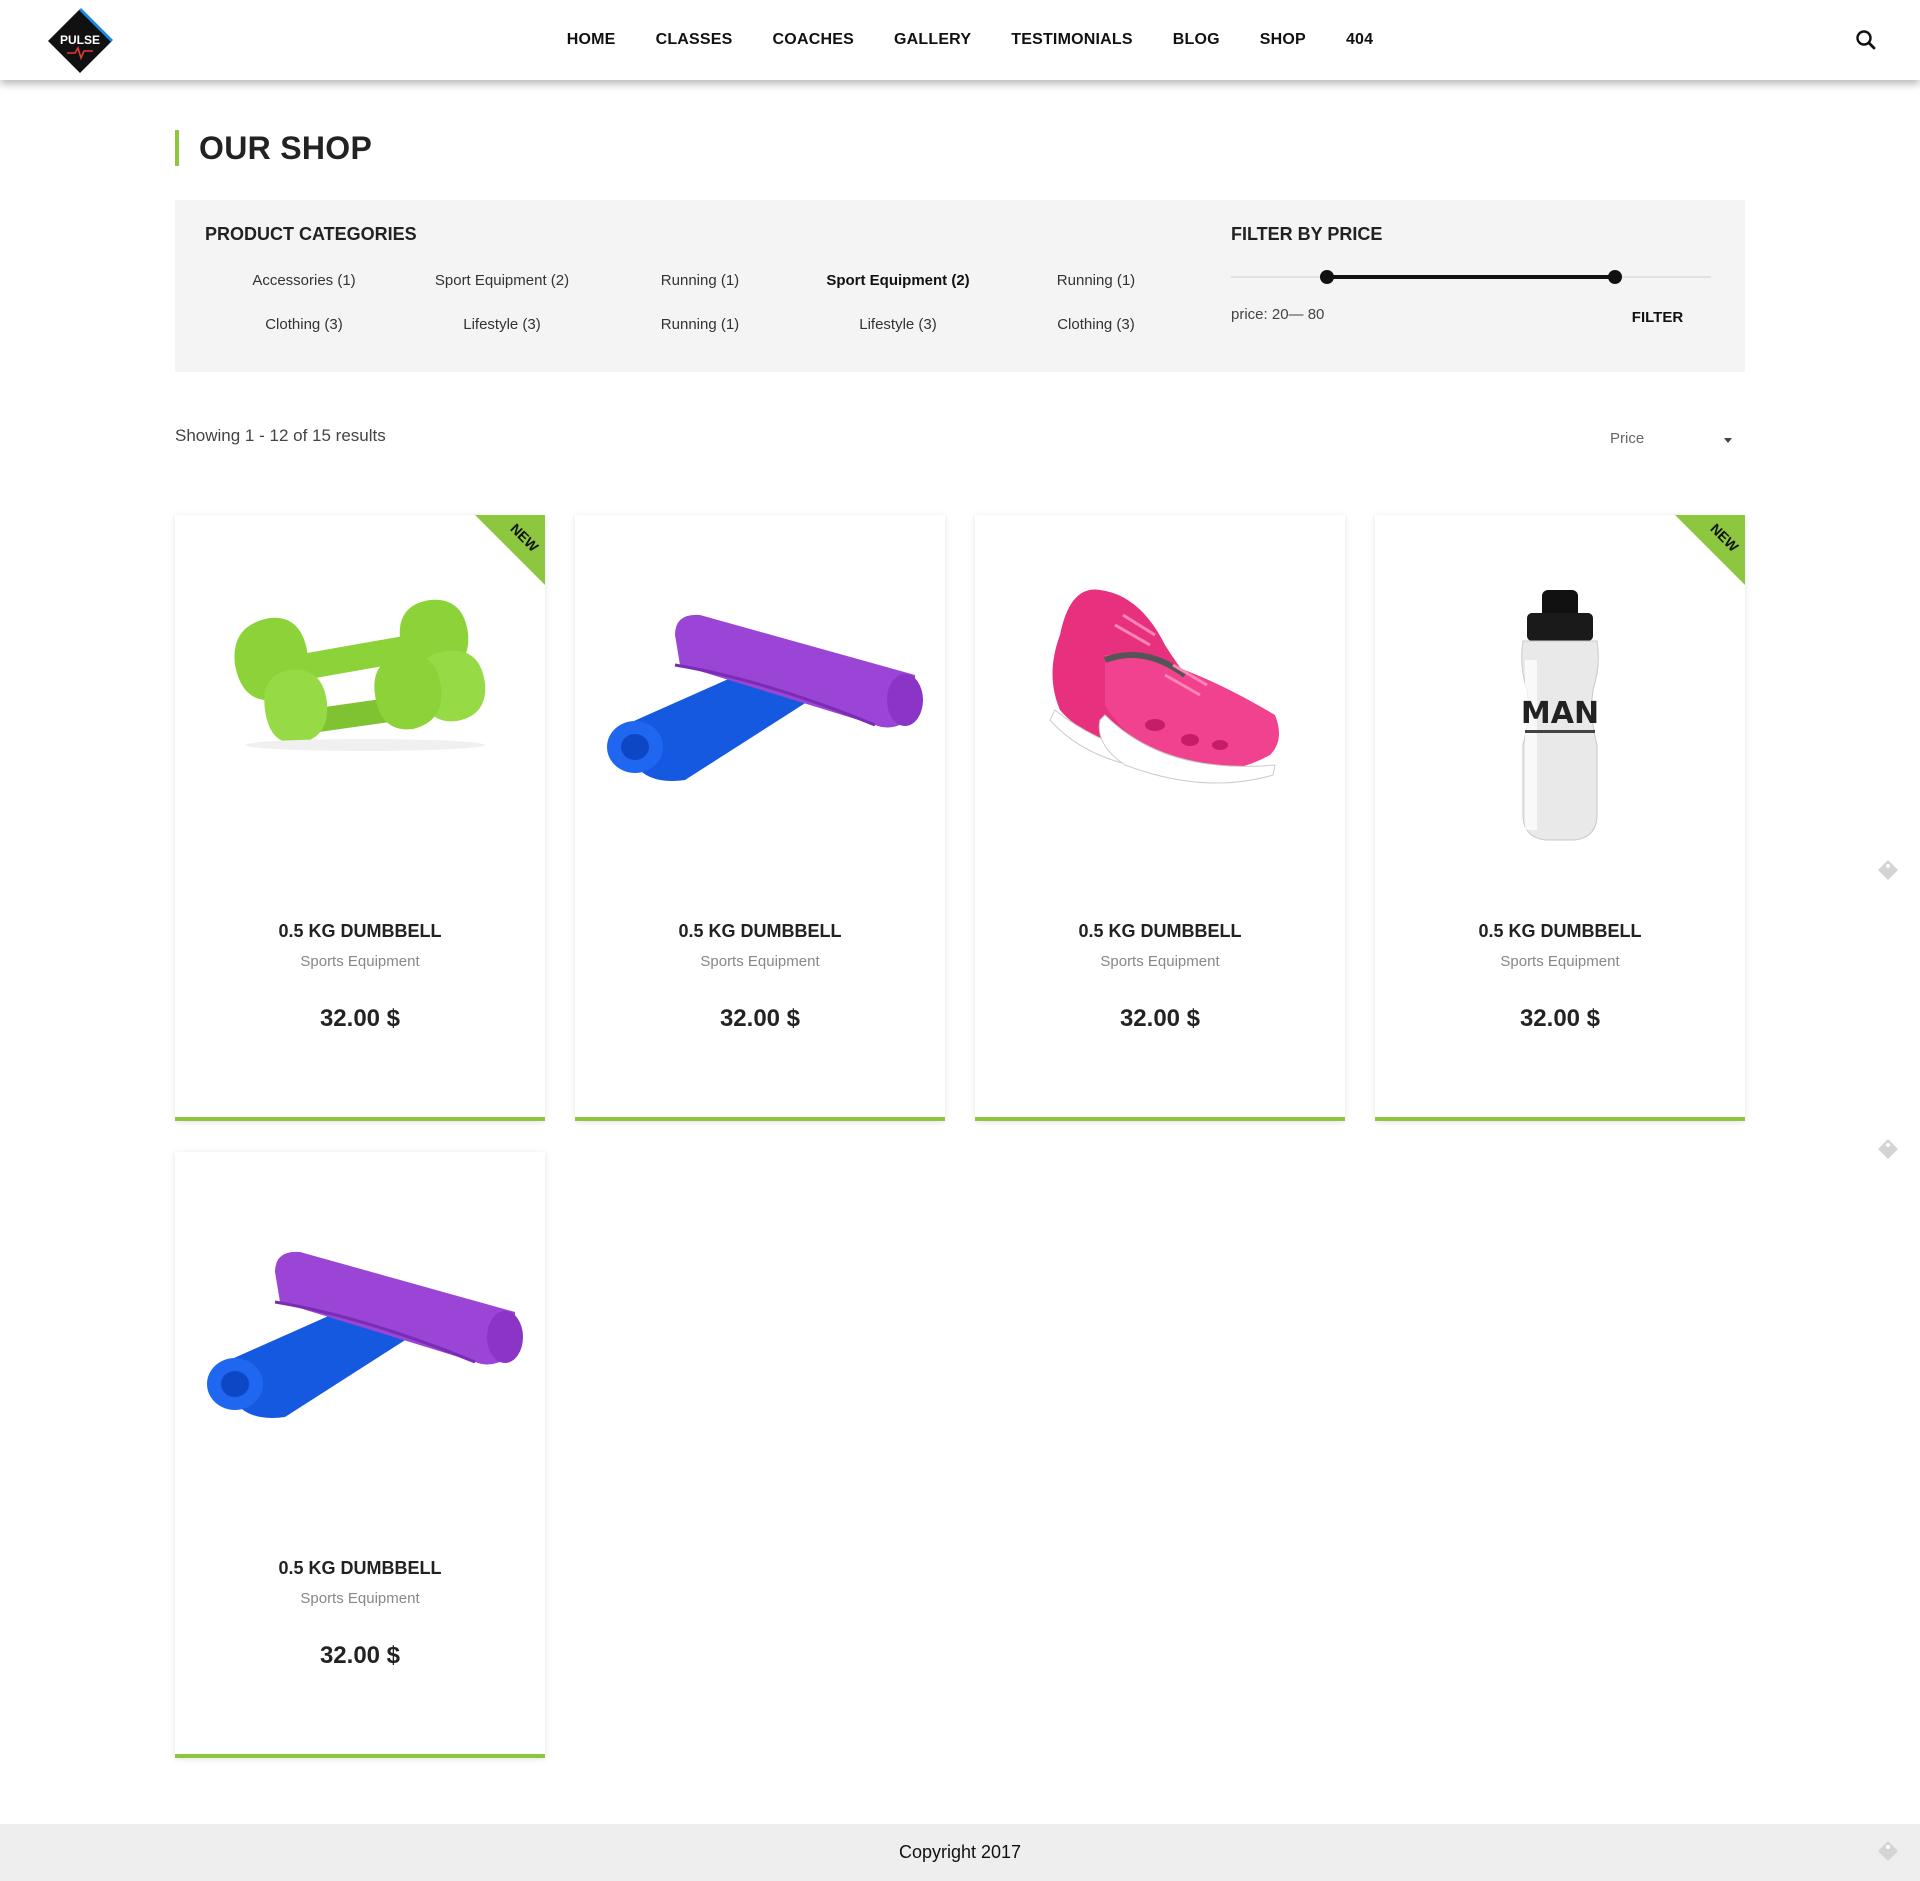 The width and height of the screenshot is (1920, 1881). I want to click on search-icon, so click(1866, 40).